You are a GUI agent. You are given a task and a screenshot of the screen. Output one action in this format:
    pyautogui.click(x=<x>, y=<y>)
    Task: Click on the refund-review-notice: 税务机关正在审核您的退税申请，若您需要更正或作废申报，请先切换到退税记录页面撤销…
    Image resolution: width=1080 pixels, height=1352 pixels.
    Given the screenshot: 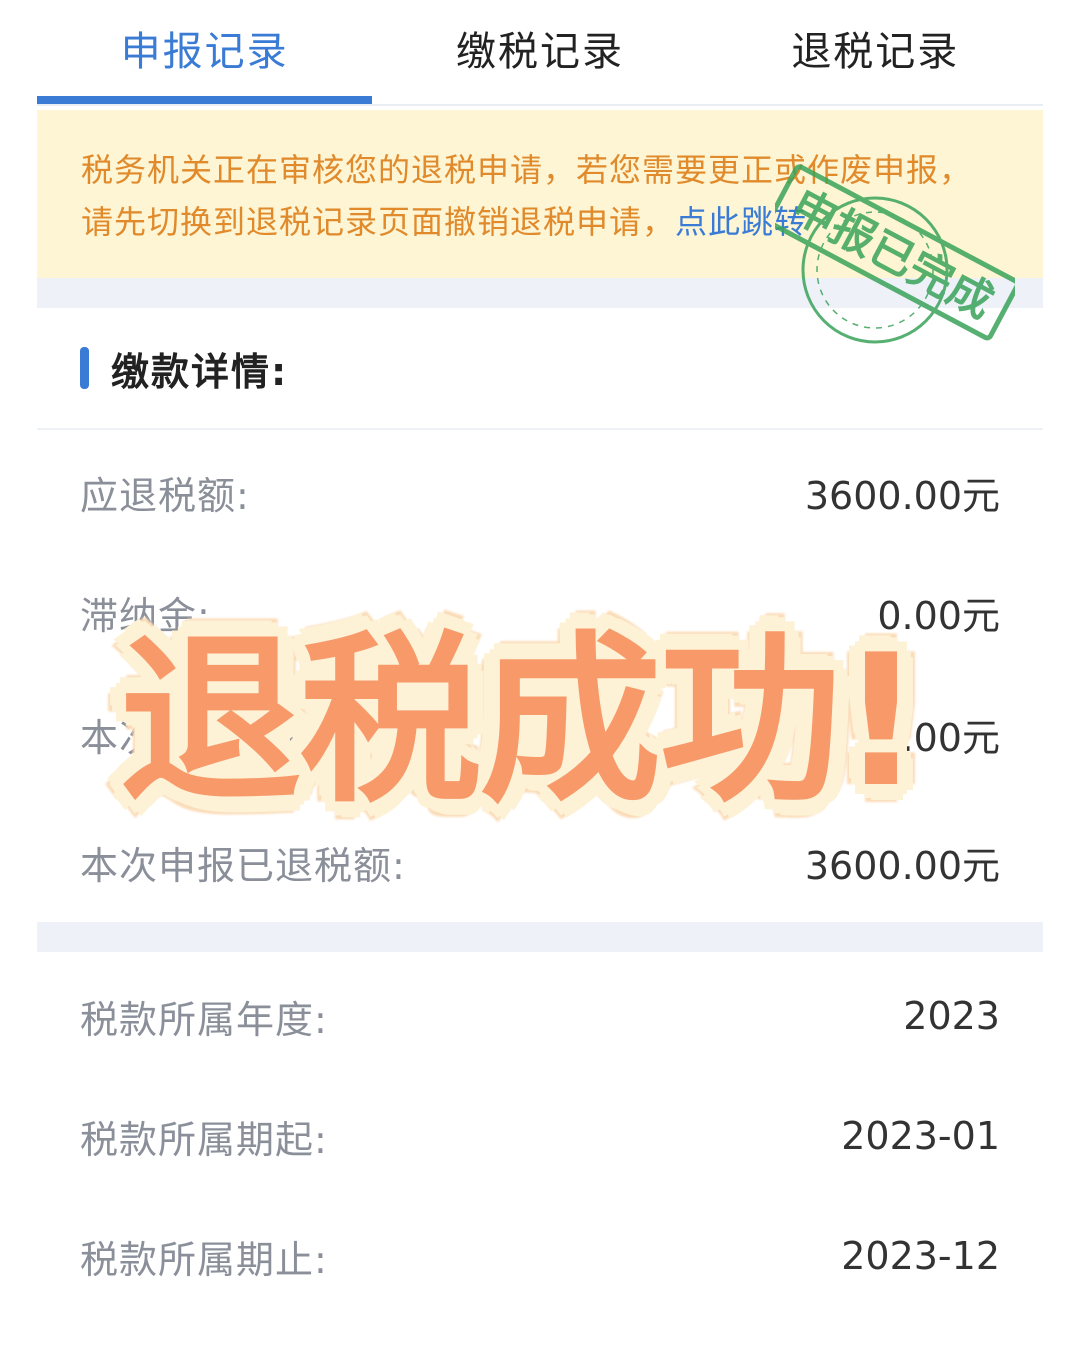 What is the action you would take?
    pyautogui.click(x=540, y=194)
    